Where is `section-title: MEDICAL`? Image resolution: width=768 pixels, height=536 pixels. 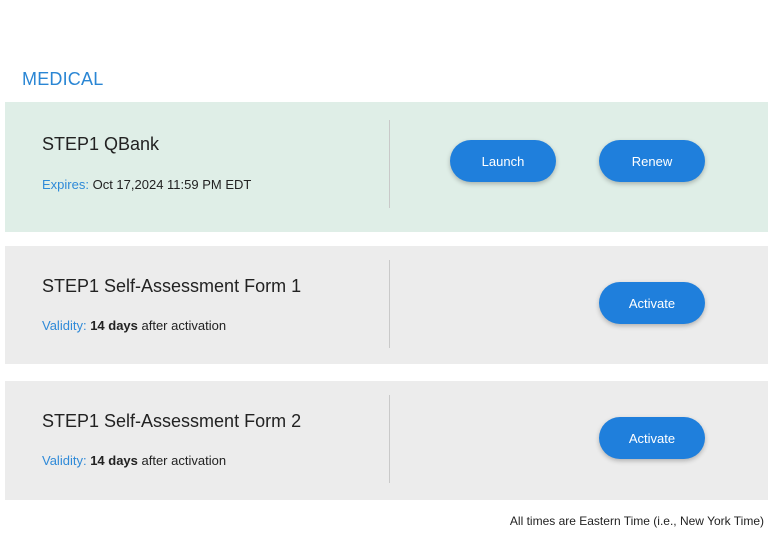 section-title: MEDICAL is located at coordinates (63, 79).